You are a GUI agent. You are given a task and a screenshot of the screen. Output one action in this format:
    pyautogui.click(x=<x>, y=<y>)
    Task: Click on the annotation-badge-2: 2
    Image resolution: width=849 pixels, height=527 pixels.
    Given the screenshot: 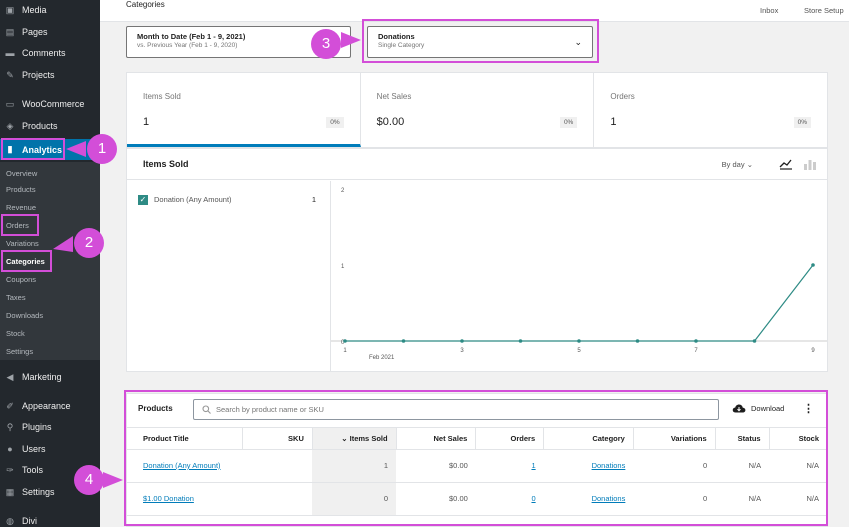 What is the action you would take?
    pyautogui.click(x=89, y=243)
    